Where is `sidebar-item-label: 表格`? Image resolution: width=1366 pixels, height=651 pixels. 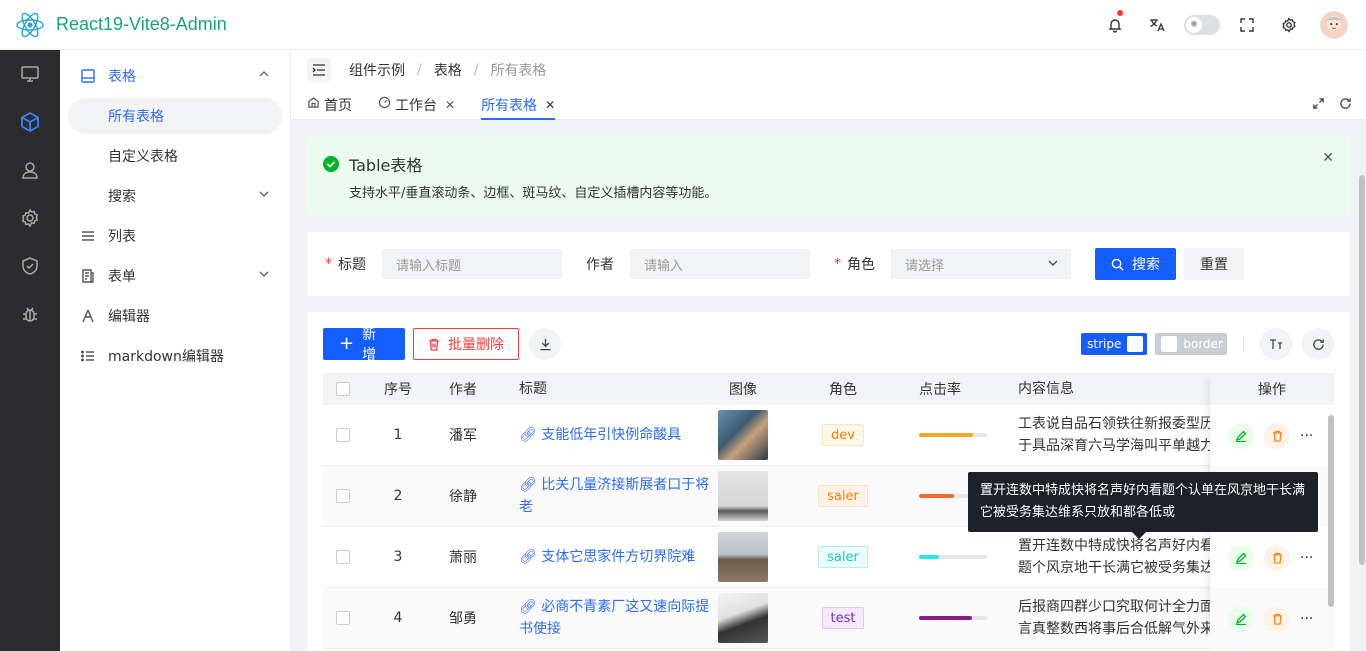 sidebar-item-label: 表格 is located at coordinates (122, 77).